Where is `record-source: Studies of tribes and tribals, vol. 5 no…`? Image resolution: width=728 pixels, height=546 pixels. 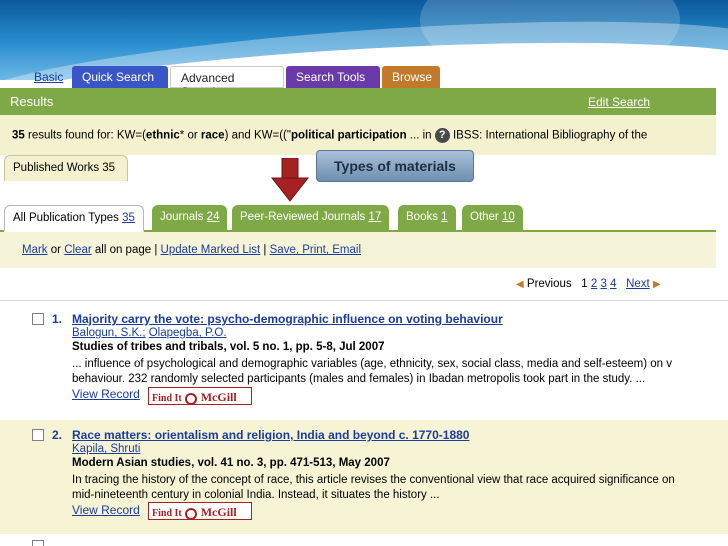
record-source: Studies of tribes and tribals, vol. 5 no… is located at coordinates (228, 347).